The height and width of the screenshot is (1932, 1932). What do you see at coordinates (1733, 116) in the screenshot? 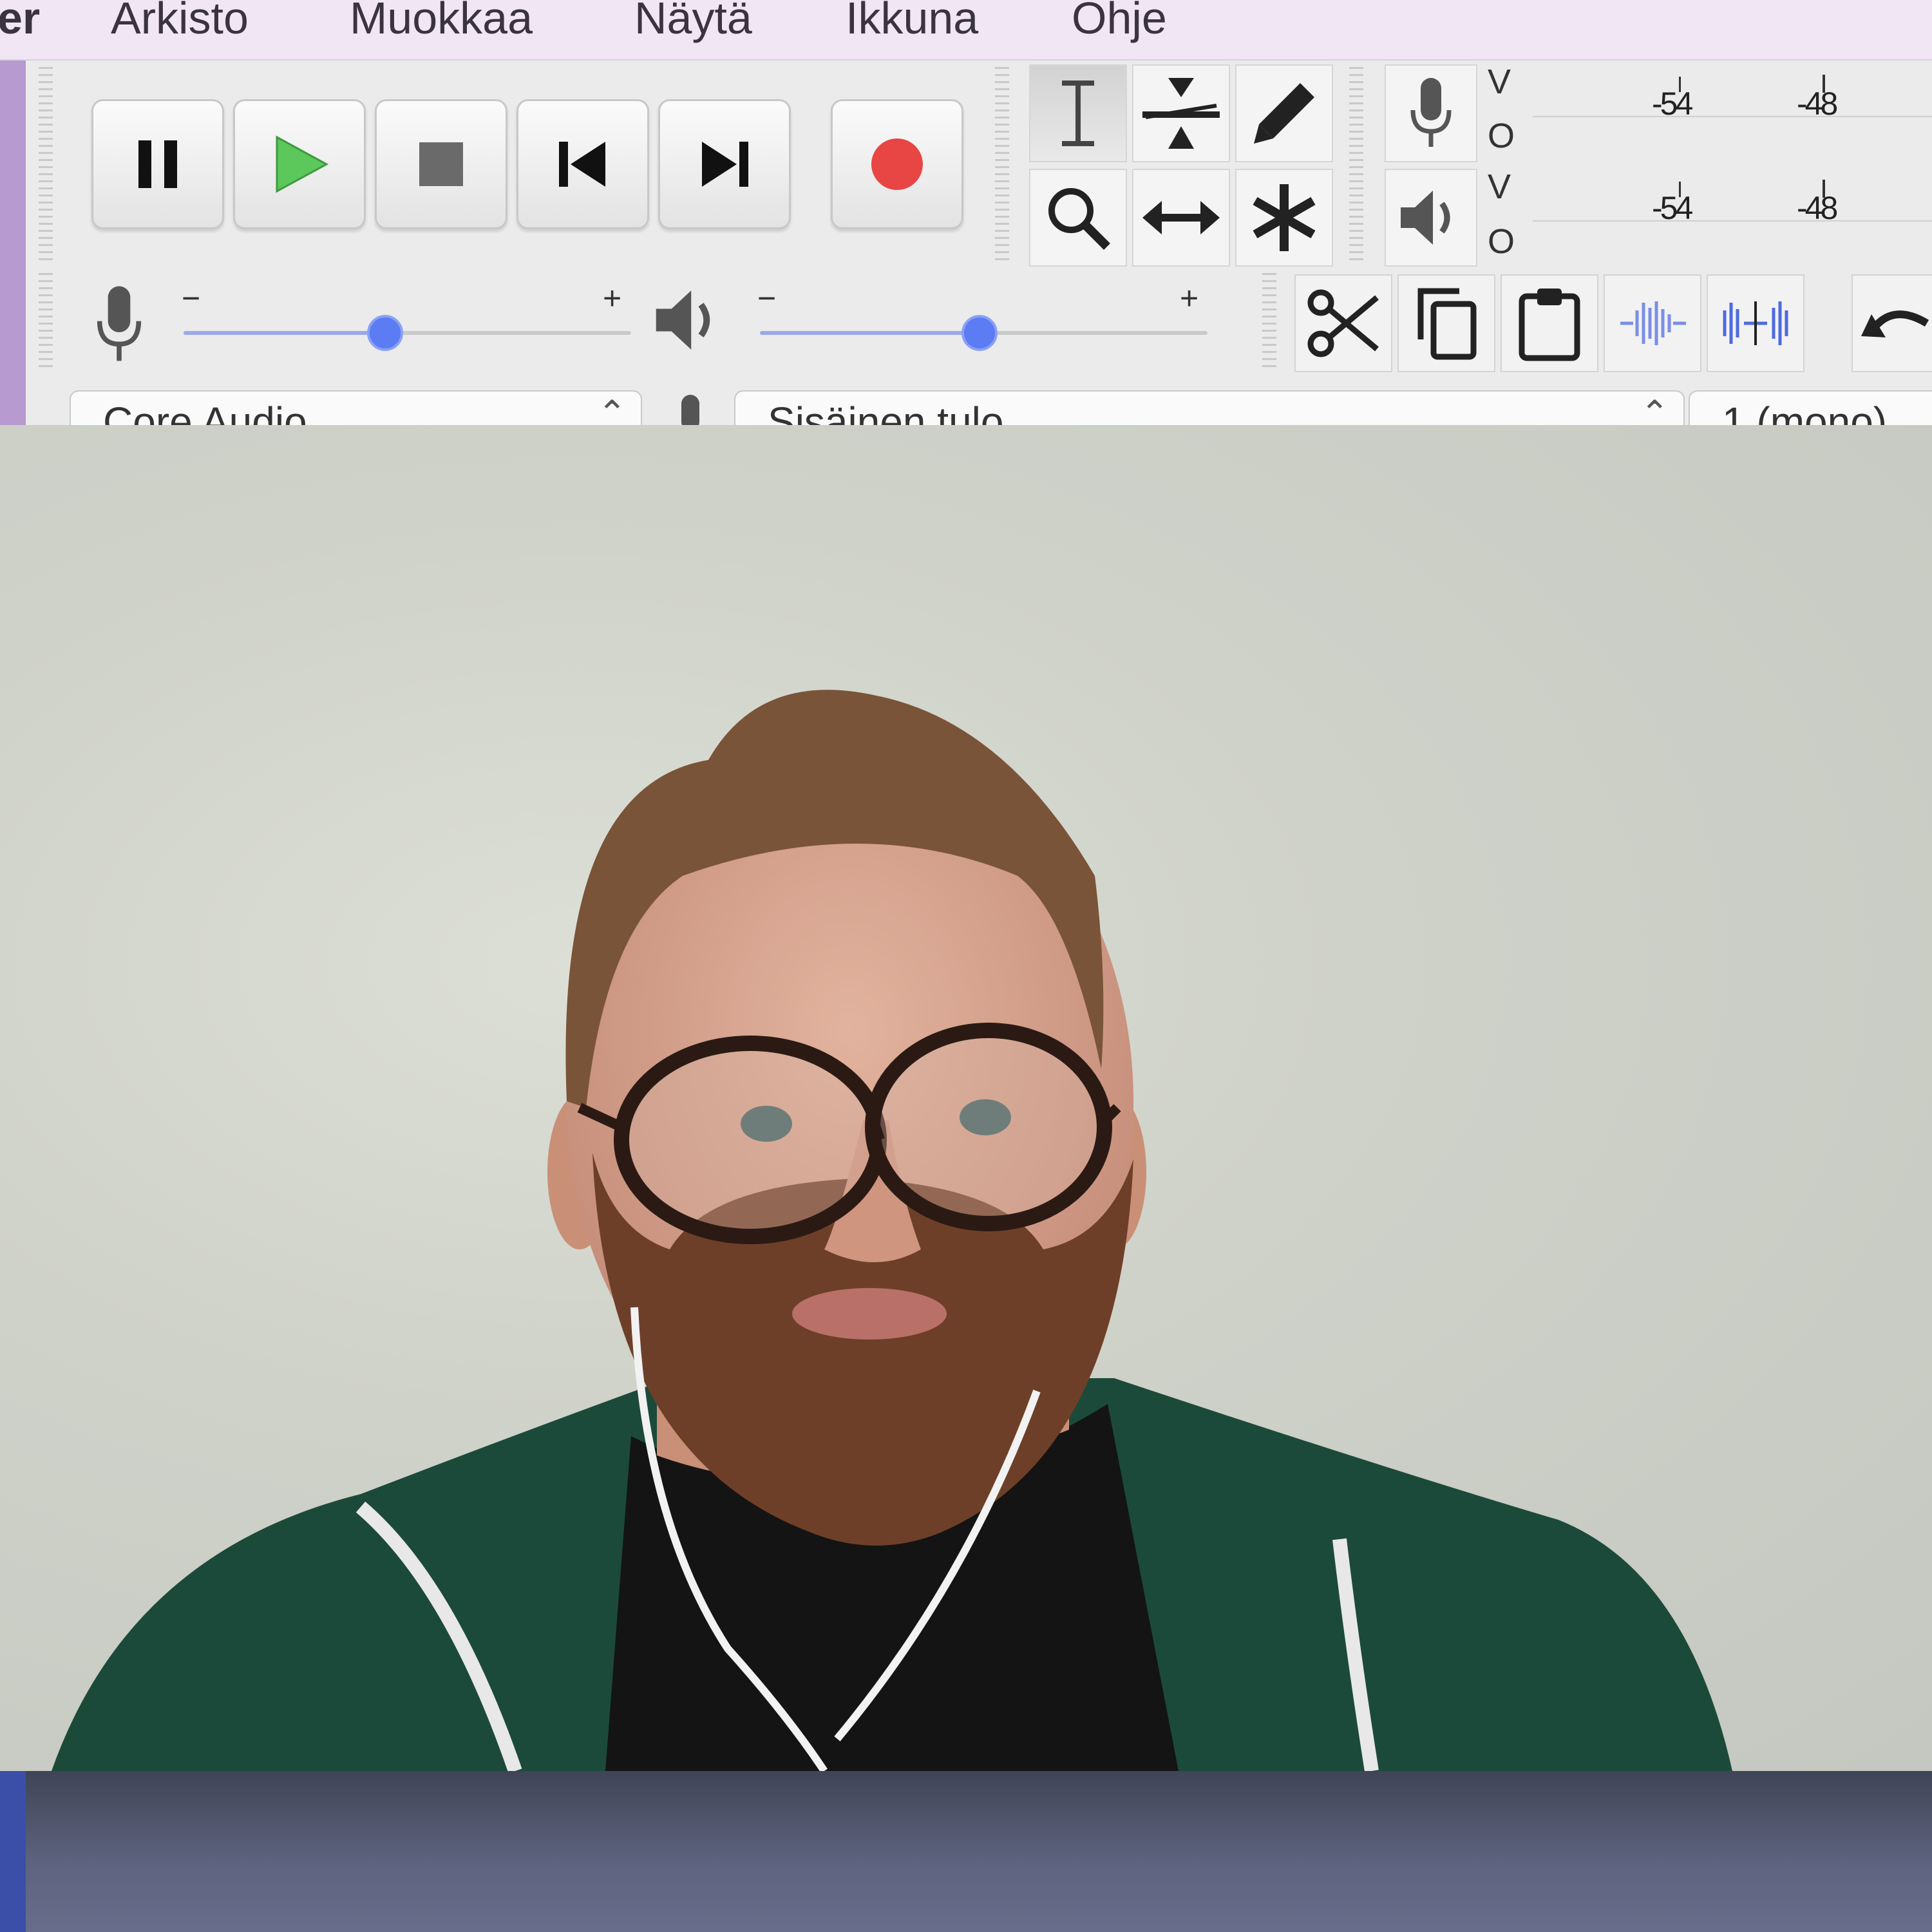
I see `record-meter-track` at bounding box center [1733, 116].